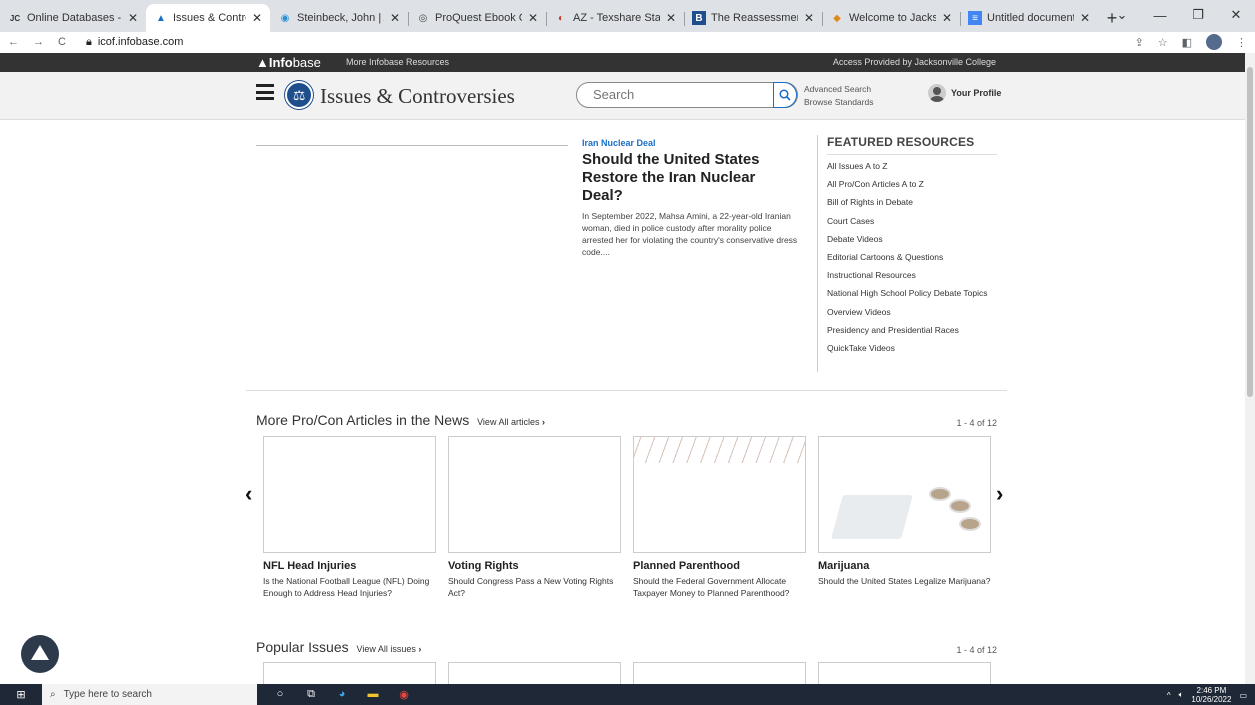  I want to click on tab-proquest: ◎ ProQuest Ebook Central - ✕, so click(477, 18).